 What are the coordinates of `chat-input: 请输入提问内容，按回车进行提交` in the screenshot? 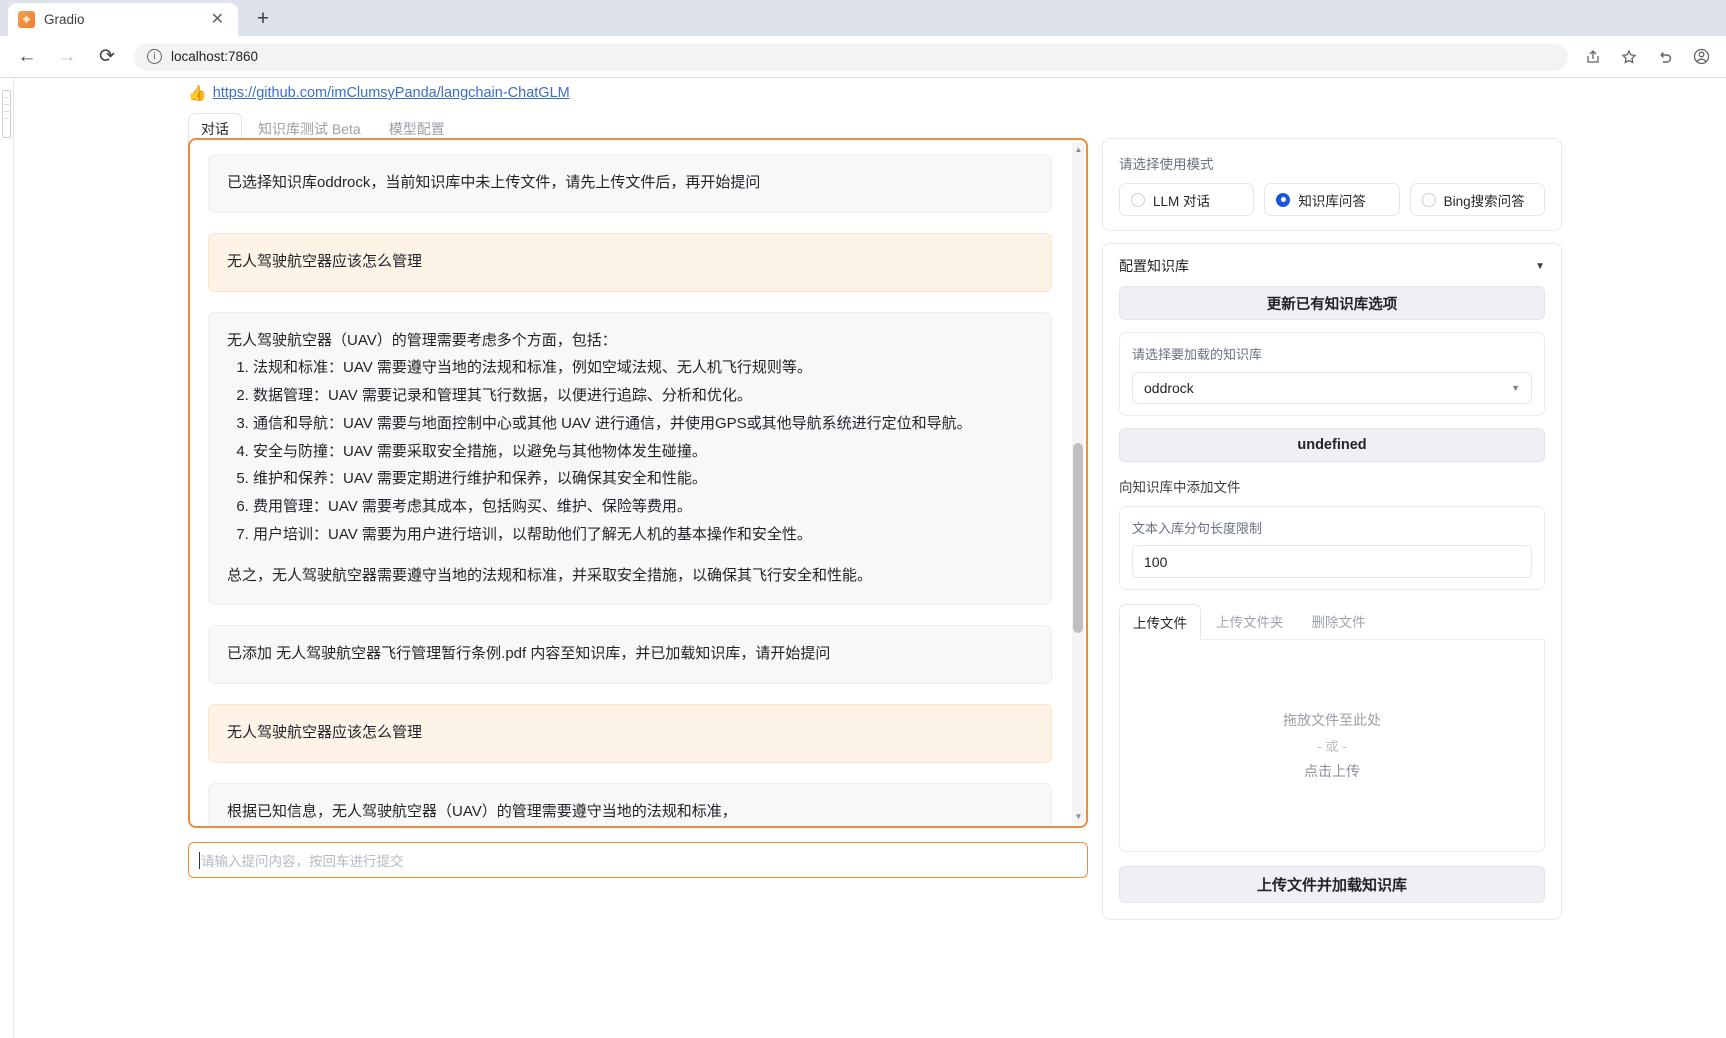 It's located at (638, 860).